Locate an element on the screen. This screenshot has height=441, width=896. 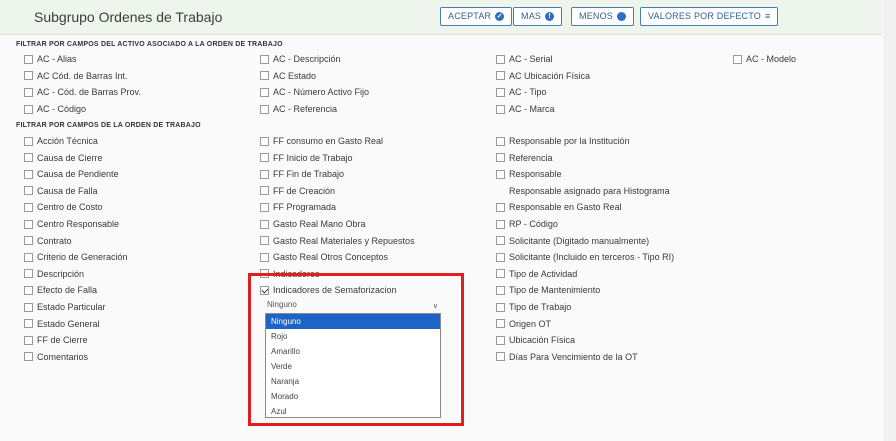
checkbox-item: AC - Número Activo Fijo is located at coordinates (314, 92).